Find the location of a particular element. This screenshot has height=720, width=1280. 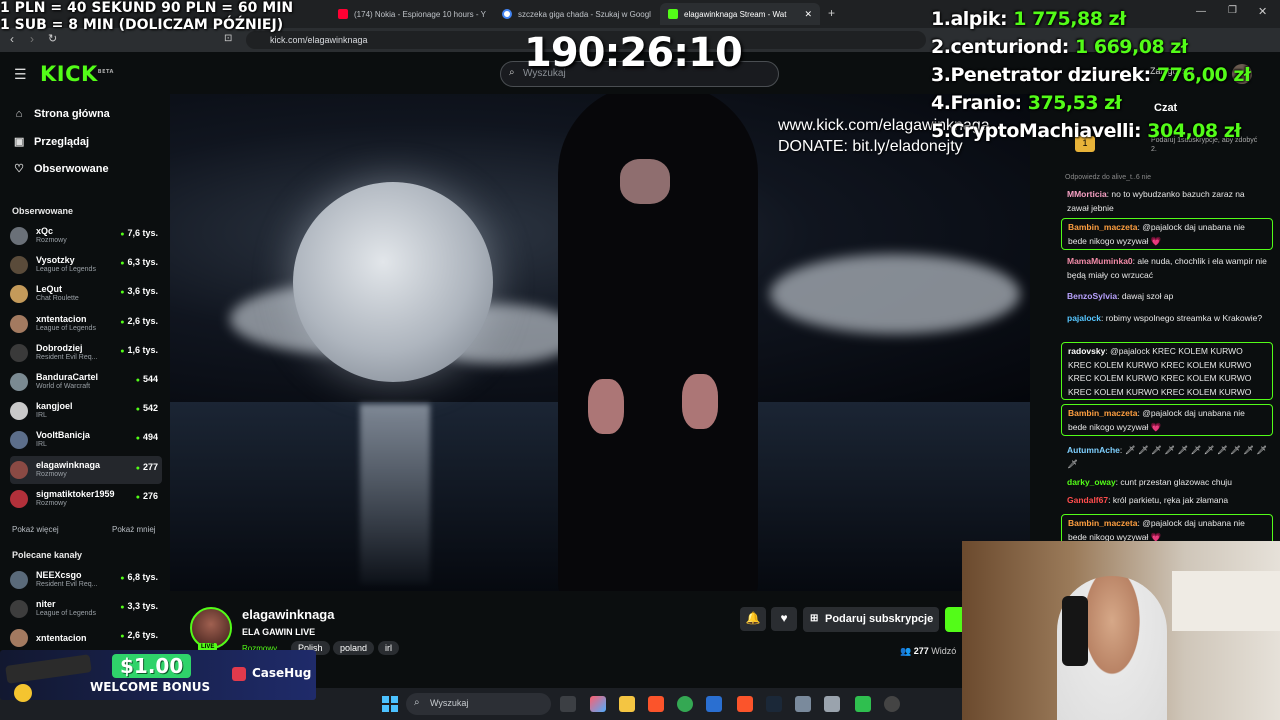

stream-tag: poland is located at coordinates (354, 648).